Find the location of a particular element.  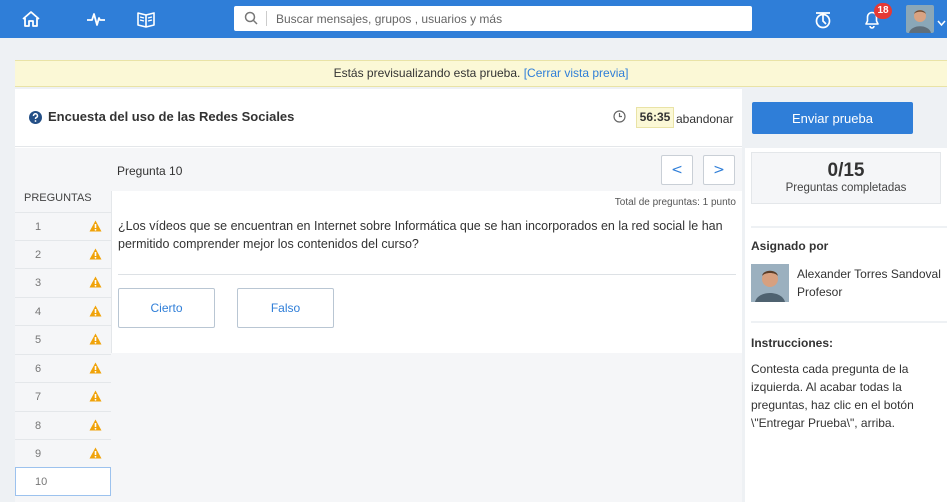

quiz-help-icon is located at coordinates (35, 119).